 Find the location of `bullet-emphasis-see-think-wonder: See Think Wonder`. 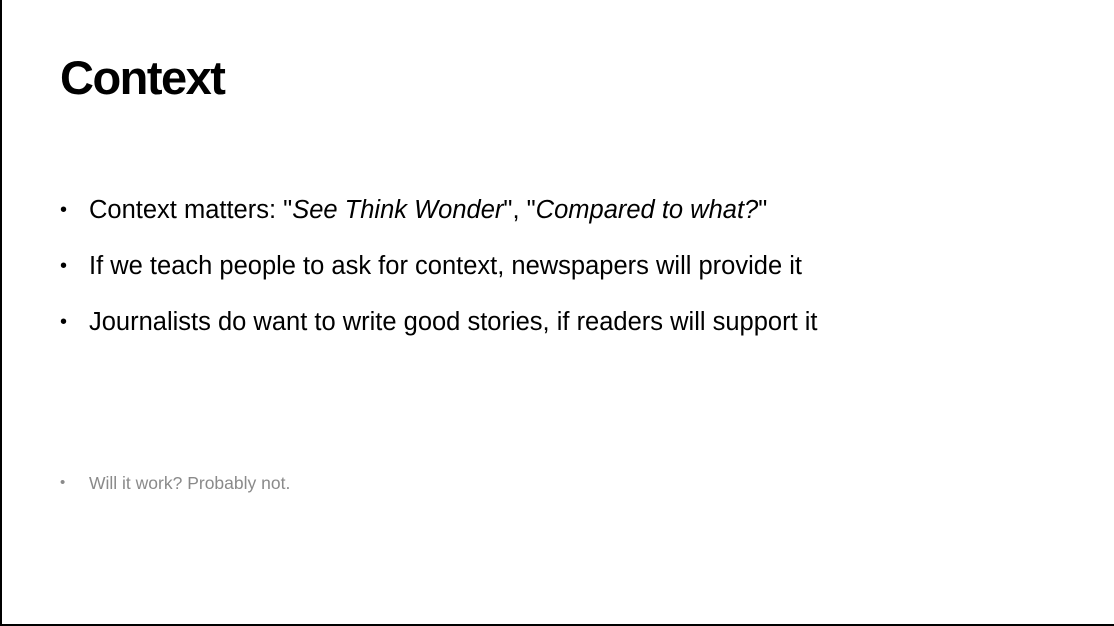

bullet-emphasis-see-think-wonder: See Think Wonder is located at coordinates (398, 210).